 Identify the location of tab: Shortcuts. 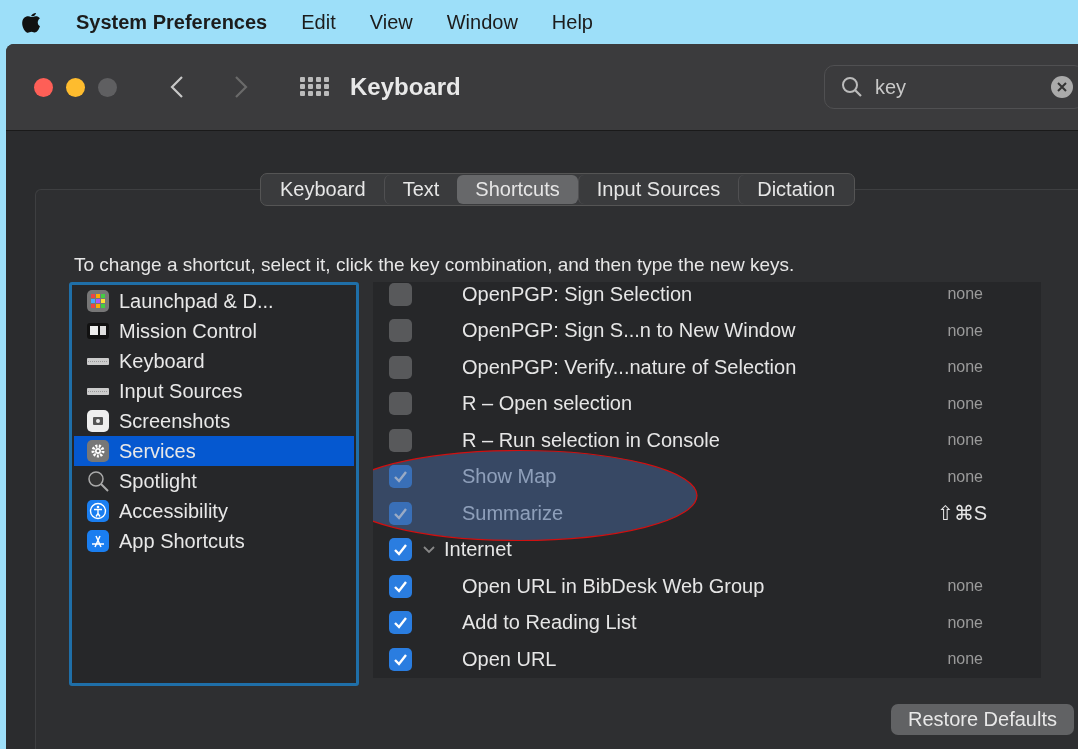
(517, 189).